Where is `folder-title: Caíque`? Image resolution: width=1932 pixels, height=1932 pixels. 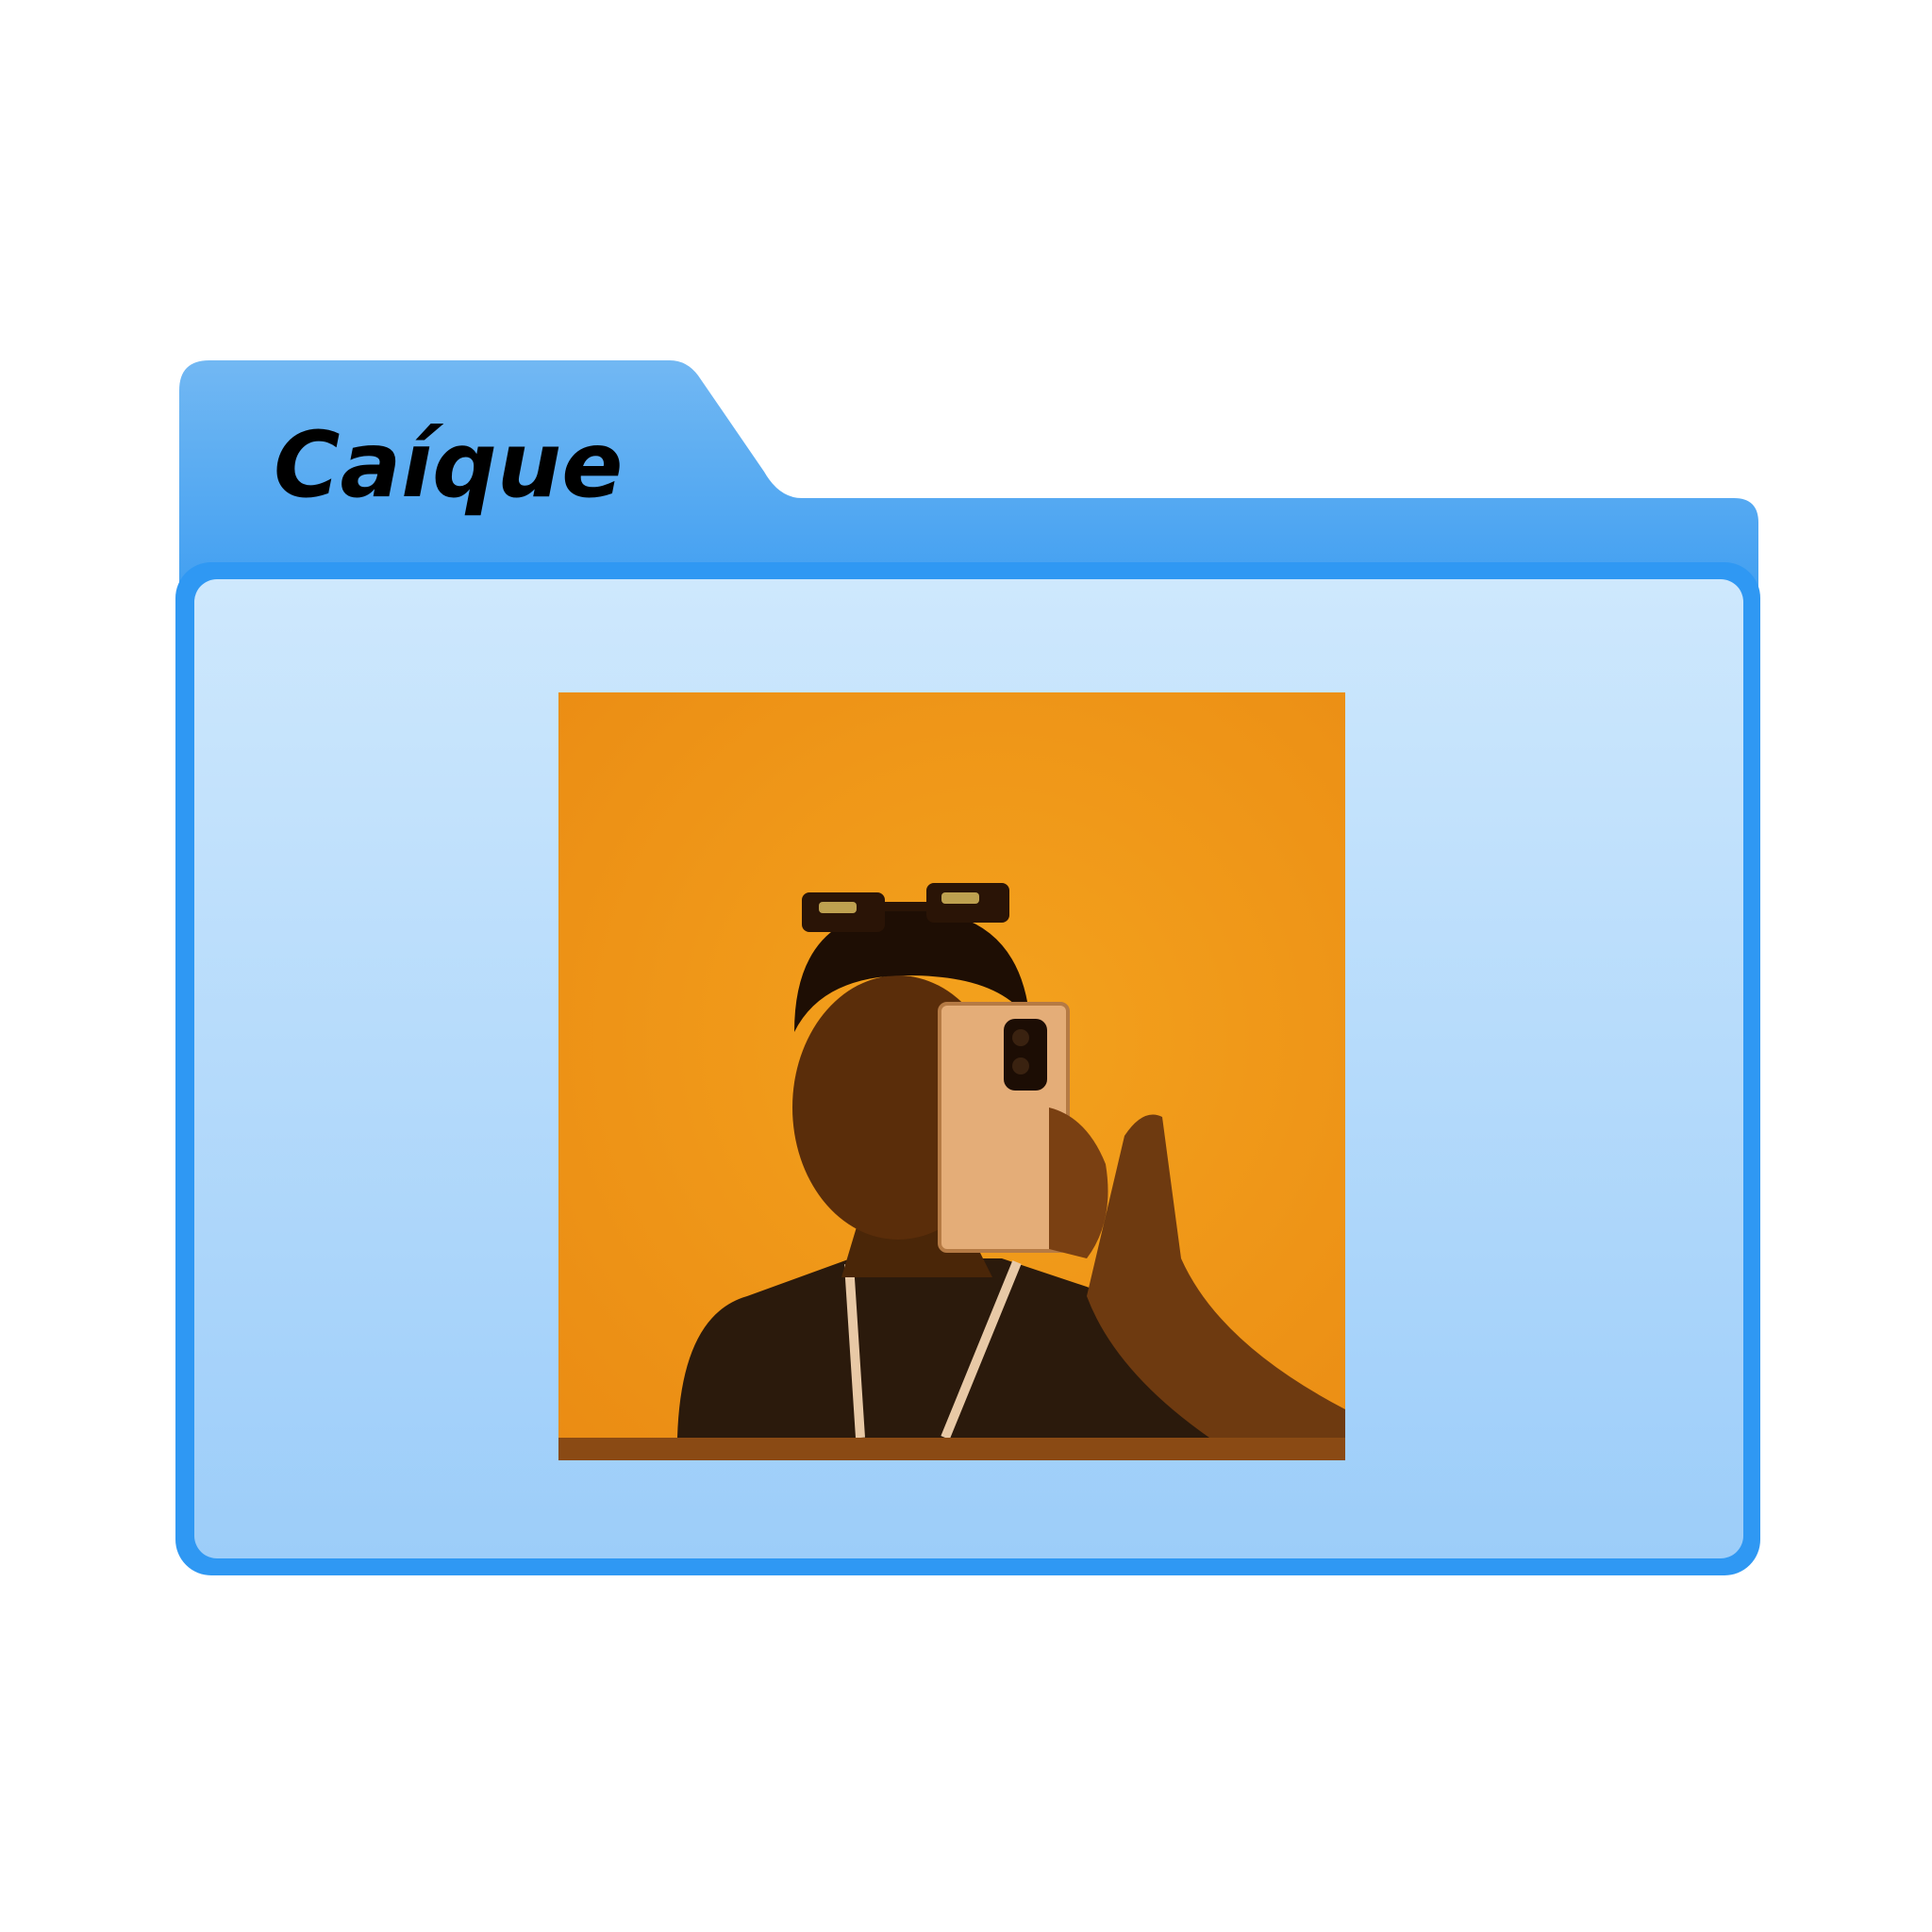 folder-title: Caíque is located at coordinates (448, 465).